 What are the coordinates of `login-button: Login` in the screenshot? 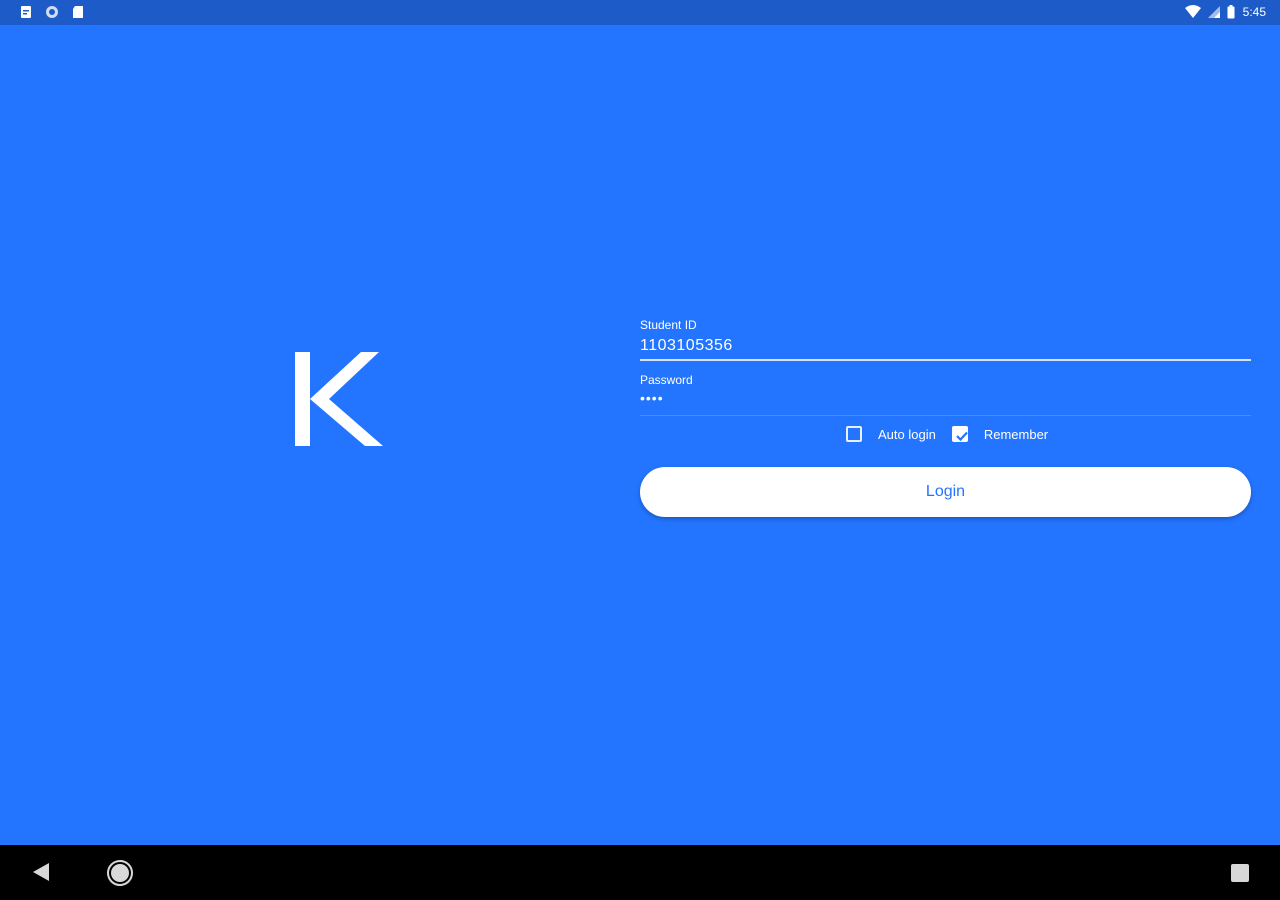 It's located at (945, 492).